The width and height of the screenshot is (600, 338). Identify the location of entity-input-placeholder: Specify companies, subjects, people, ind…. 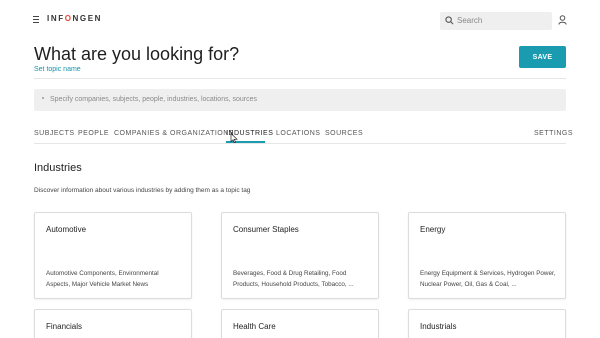
(153, 99).